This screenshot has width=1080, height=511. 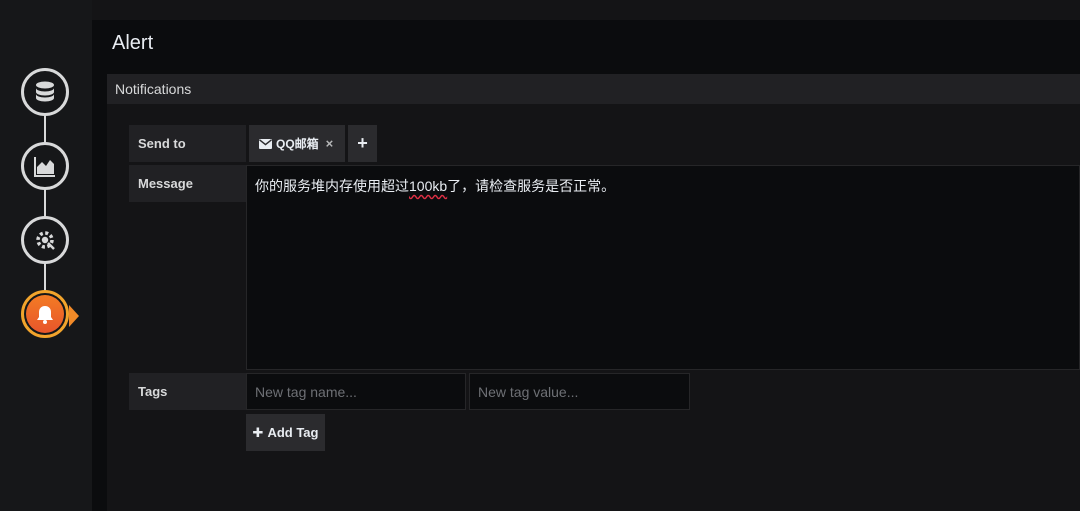 What do you see at coordinates (74, 316) in the screenshot?
I see `active-step-arrow` at bounding box center [74, 316].